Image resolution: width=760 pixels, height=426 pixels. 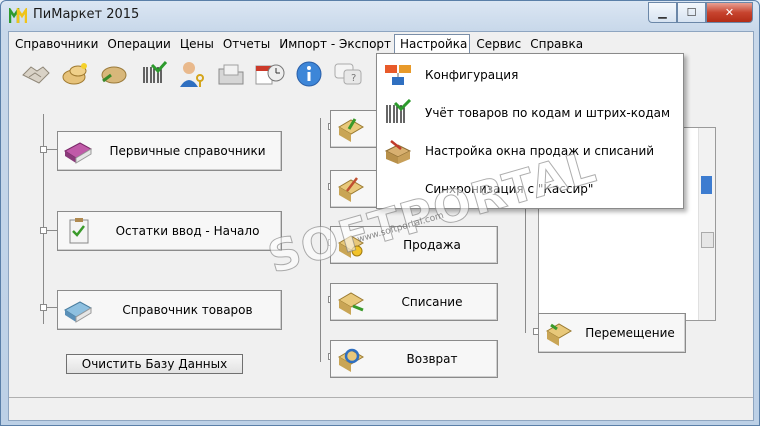 I want to click on coins-icon, so click(x=74, y=74).